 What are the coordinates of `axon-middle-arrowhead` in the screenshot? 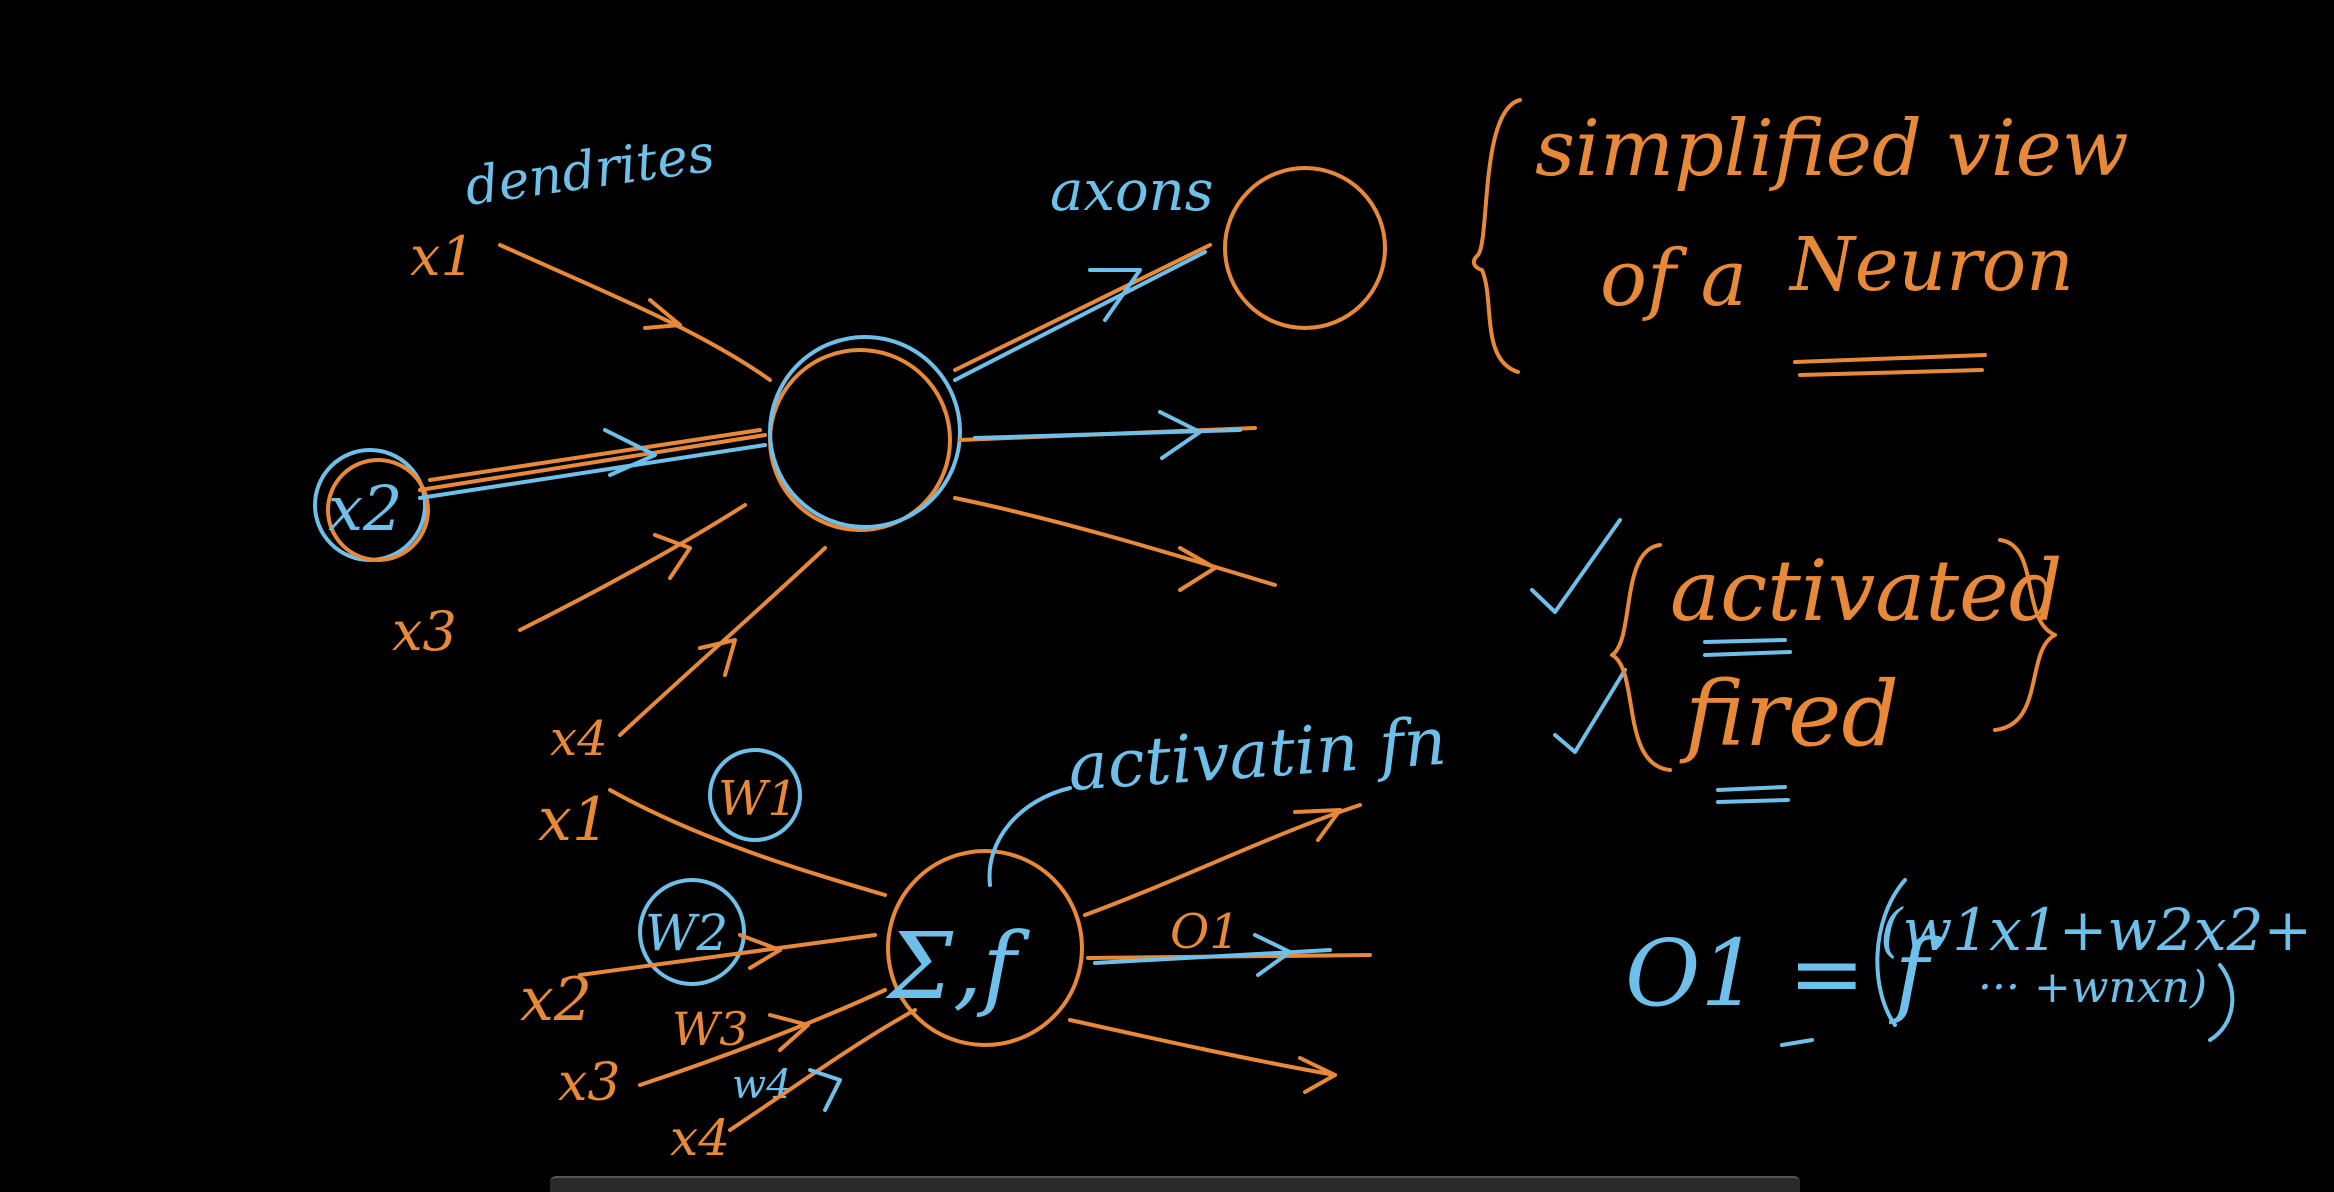 It's located at (1180, 435).